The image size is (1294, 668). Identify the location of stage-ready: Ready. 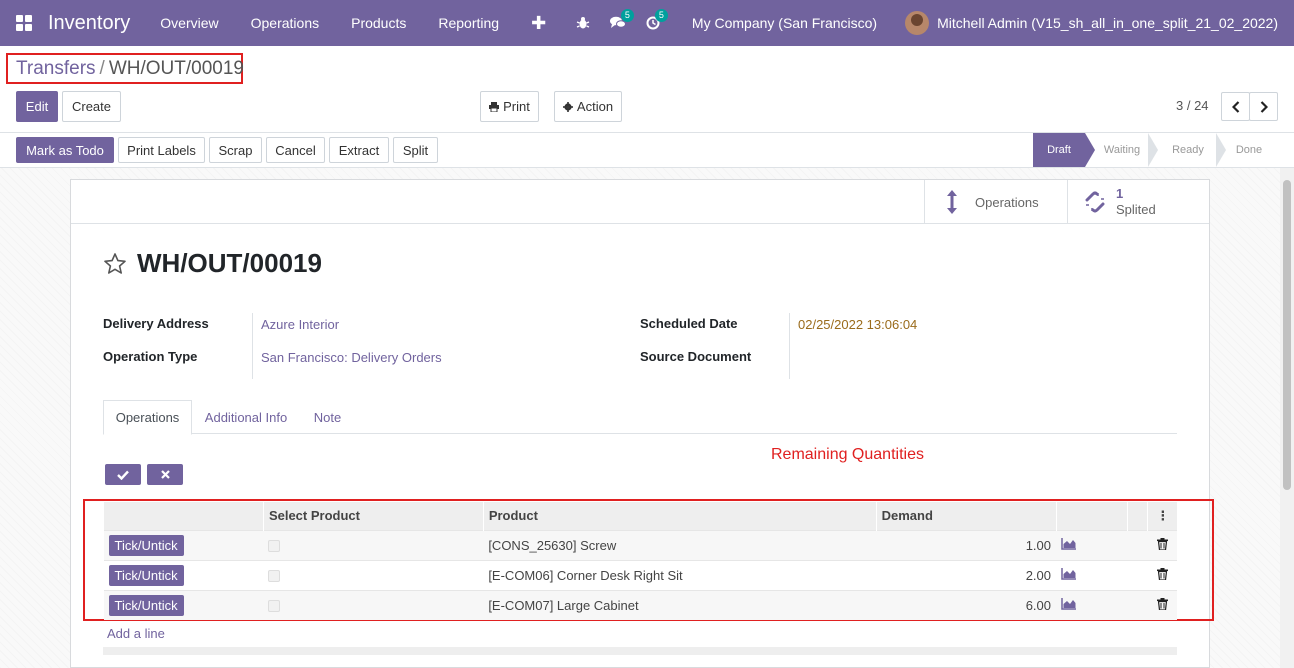
(1188, 150).